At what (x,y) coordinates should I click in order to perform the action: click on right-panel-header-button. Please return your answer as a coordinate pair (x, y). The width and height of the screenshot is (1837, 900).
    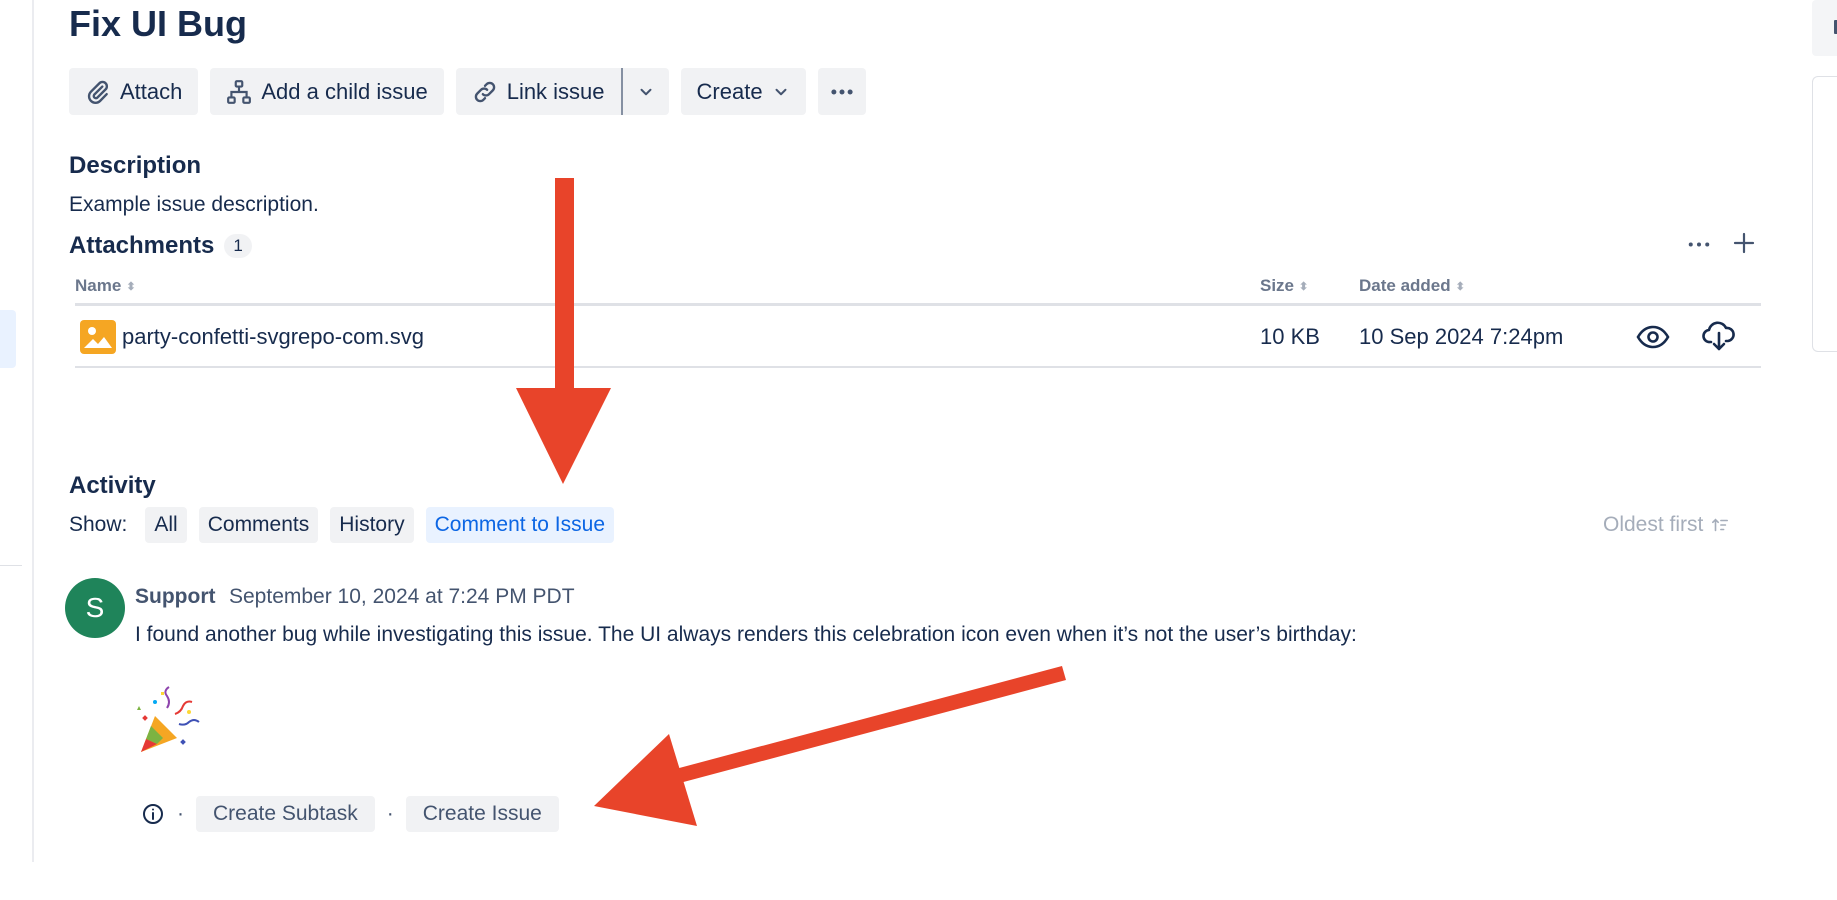
    Looking at the image, I should click on (1824, 28).